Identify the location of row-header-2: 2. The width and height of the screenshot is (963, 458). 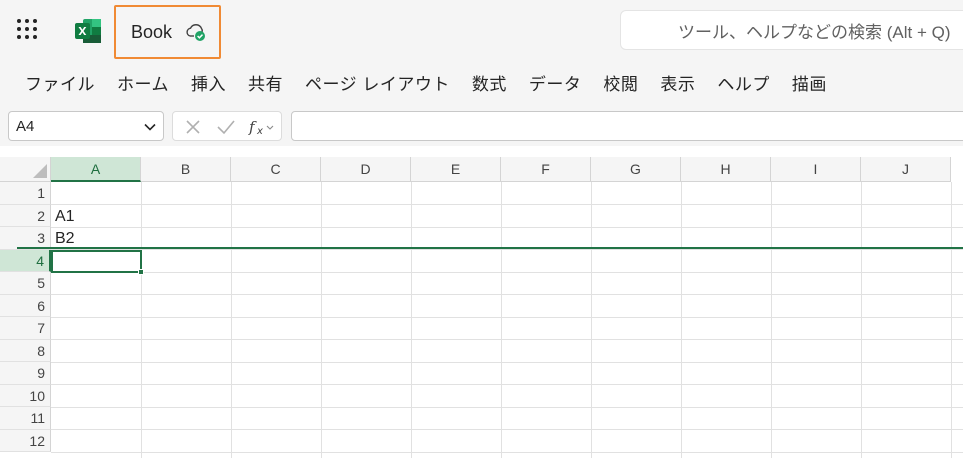
(25, 215).